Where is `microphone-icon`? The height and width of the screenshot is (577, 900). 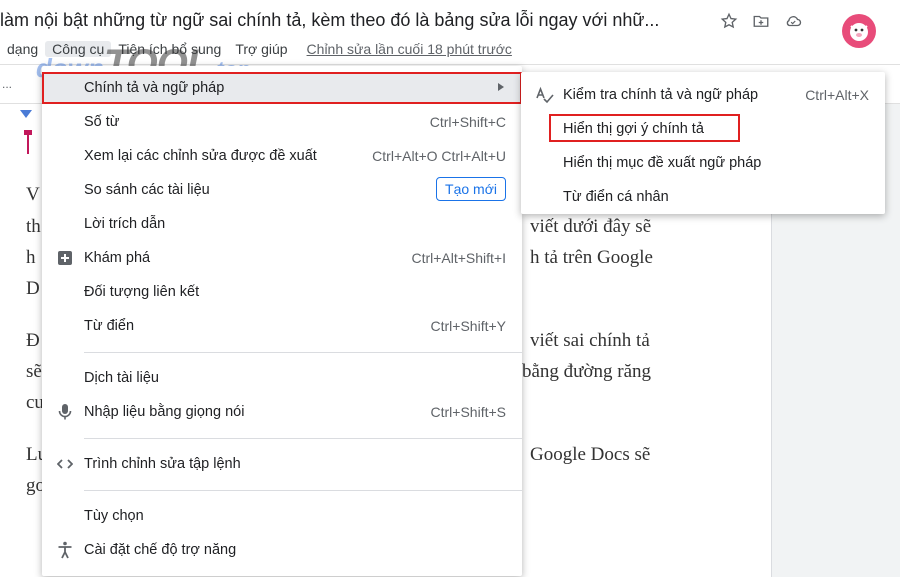
microphone-icon is located at coordinates (65, 412).